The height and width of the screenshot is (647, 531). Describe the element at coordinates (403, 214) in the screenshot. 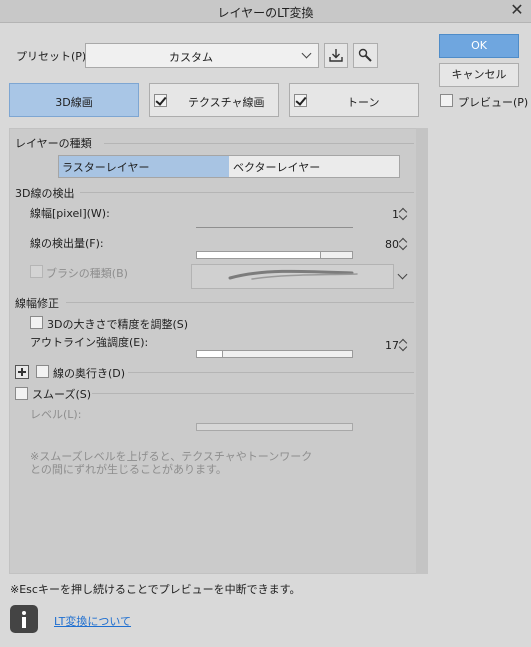

I see `line-width-spinner-icon` at that location.